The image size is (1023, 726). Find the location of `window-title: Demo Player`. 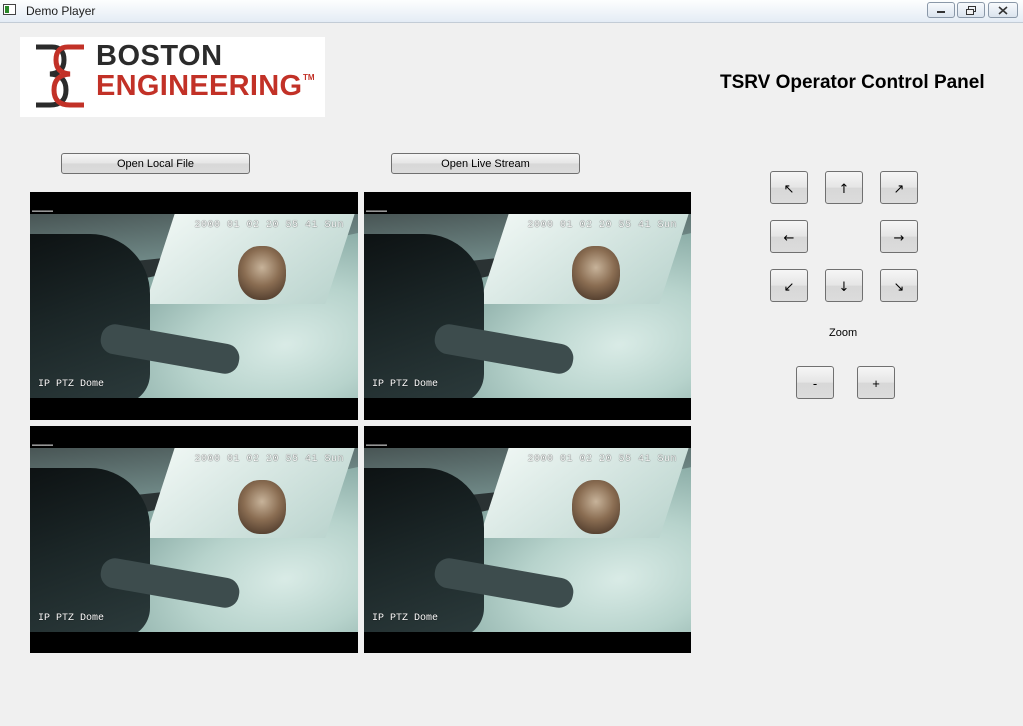

window-title: Demo Player is located at coordinates (61, 11).